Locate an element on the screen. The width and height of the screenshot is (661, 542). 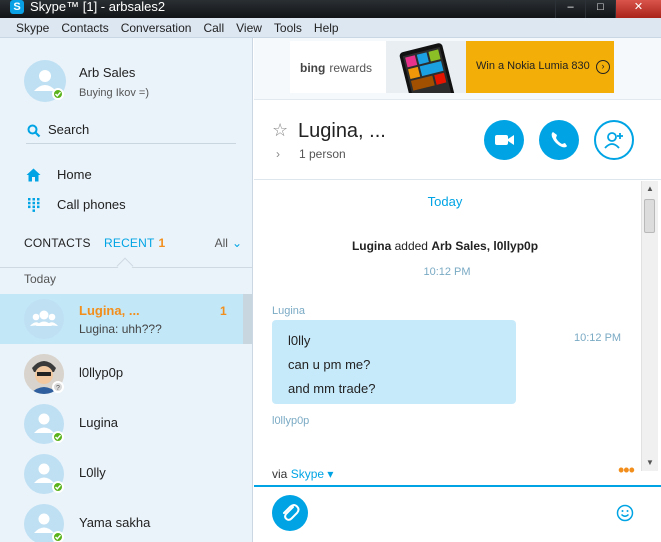
ad-banner: bing rewards Win a Nokia Lumia 830 › is located at coordinates (452, 67).